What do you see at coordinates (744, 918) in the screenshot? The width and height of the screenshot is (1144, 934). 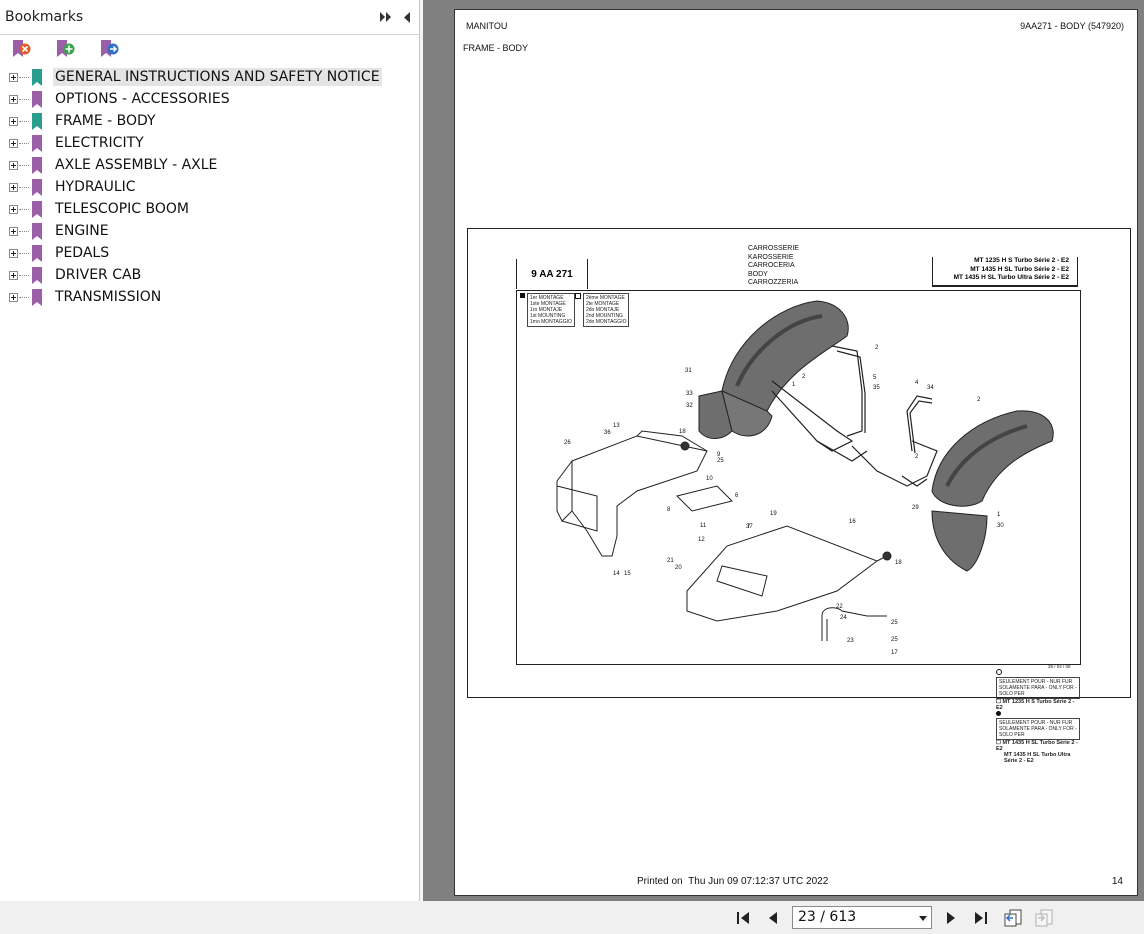 I see `first-page-icon` at bounding box center [744, 918].